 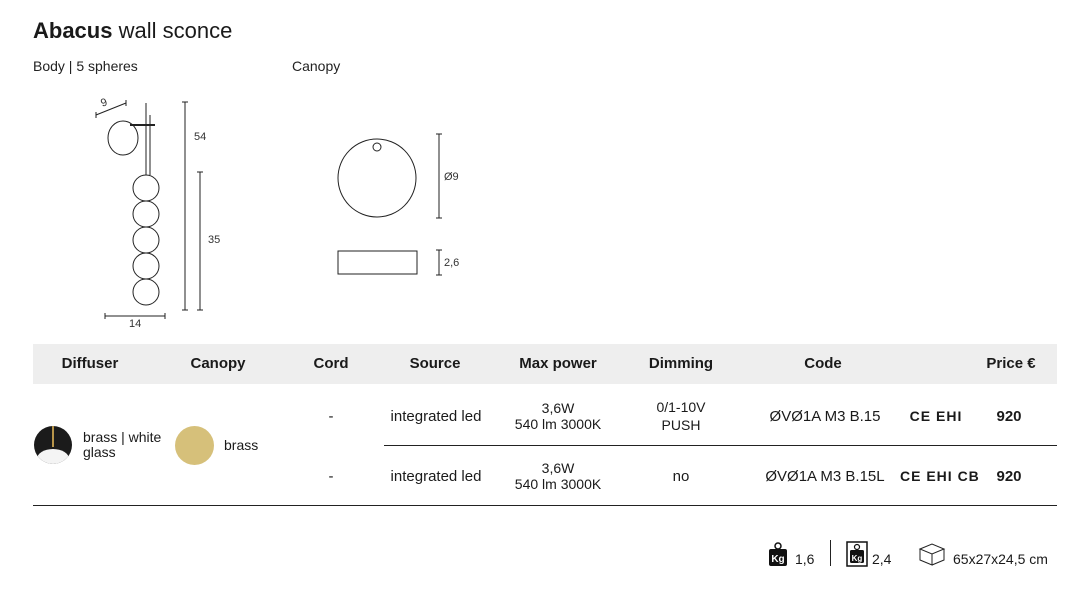 I want to click on package-dimensions: 65x27x24,5 cm, so click(x=1000, y=559).